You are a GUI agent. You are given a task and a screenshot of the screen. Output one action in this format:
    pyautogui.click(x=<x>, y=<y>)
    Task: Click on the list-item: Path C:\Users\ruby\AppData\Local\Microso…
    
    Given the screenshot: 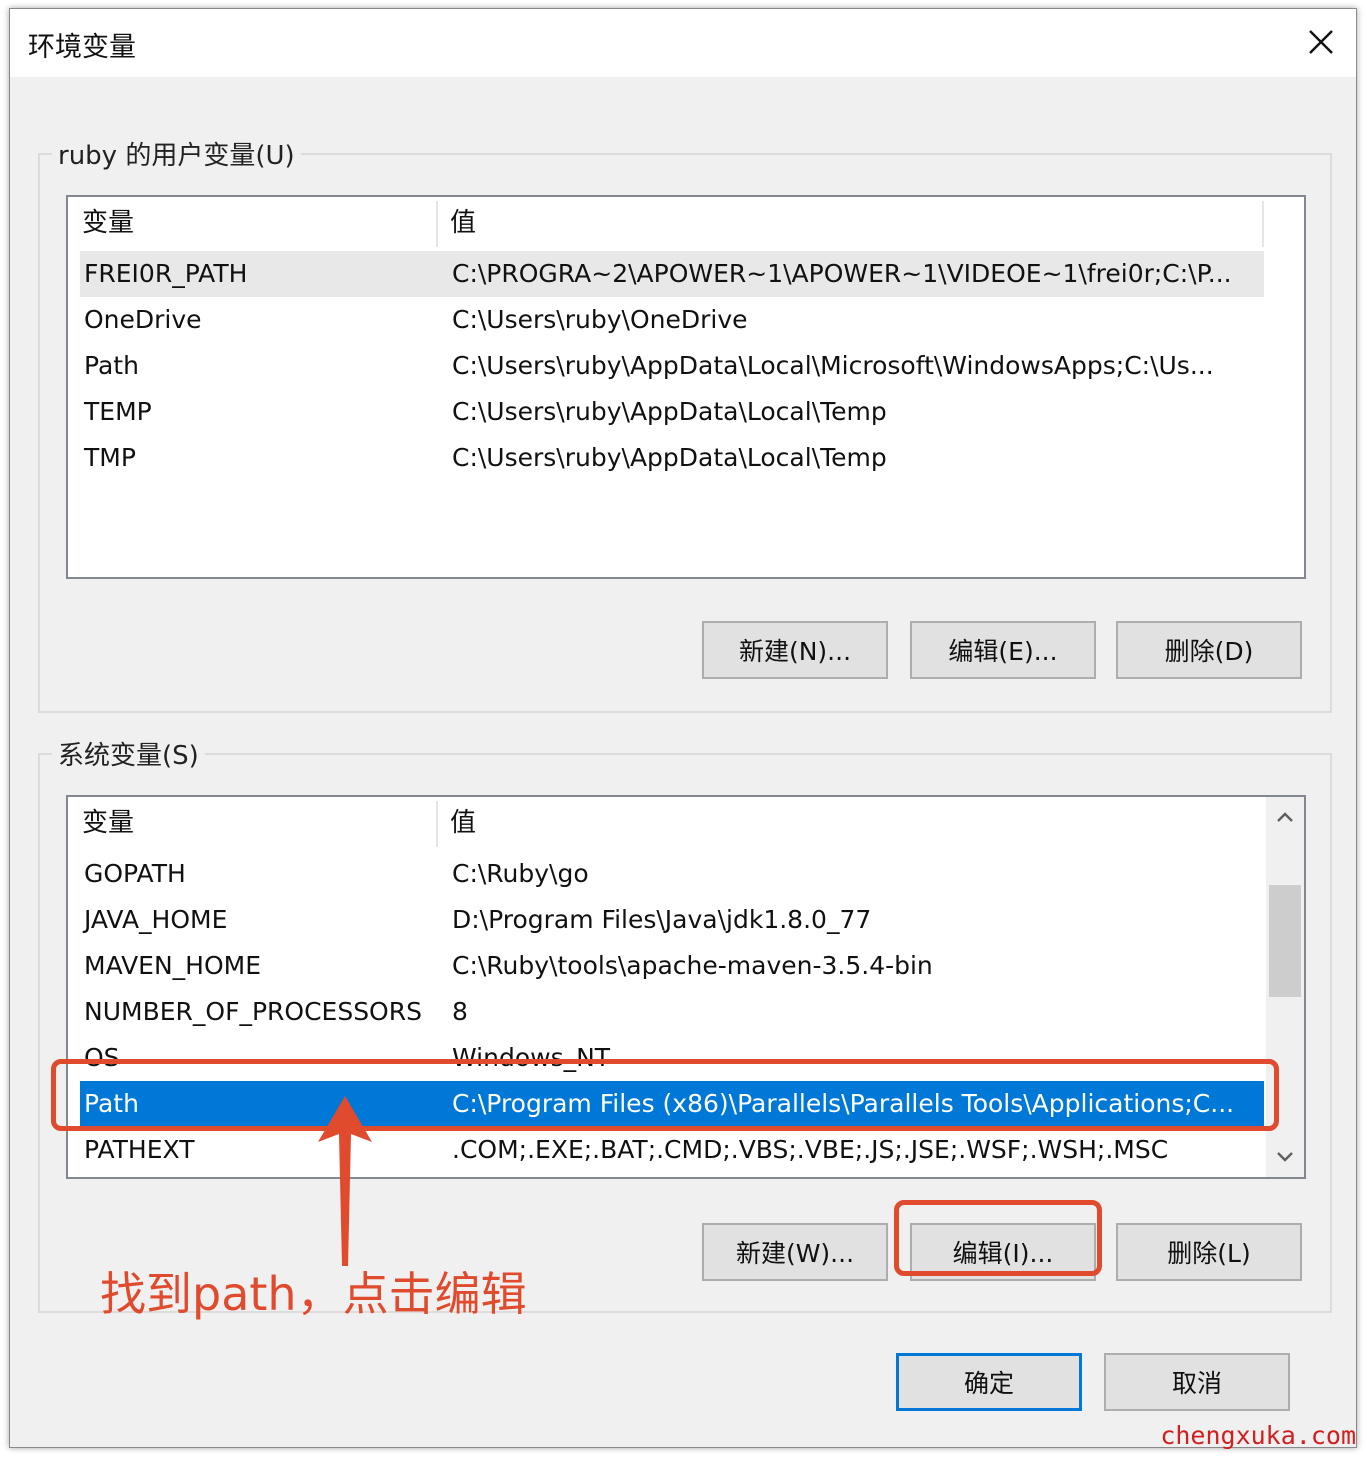 What is the action you would take?
    pyautogui.click(x=672, y=366)
    